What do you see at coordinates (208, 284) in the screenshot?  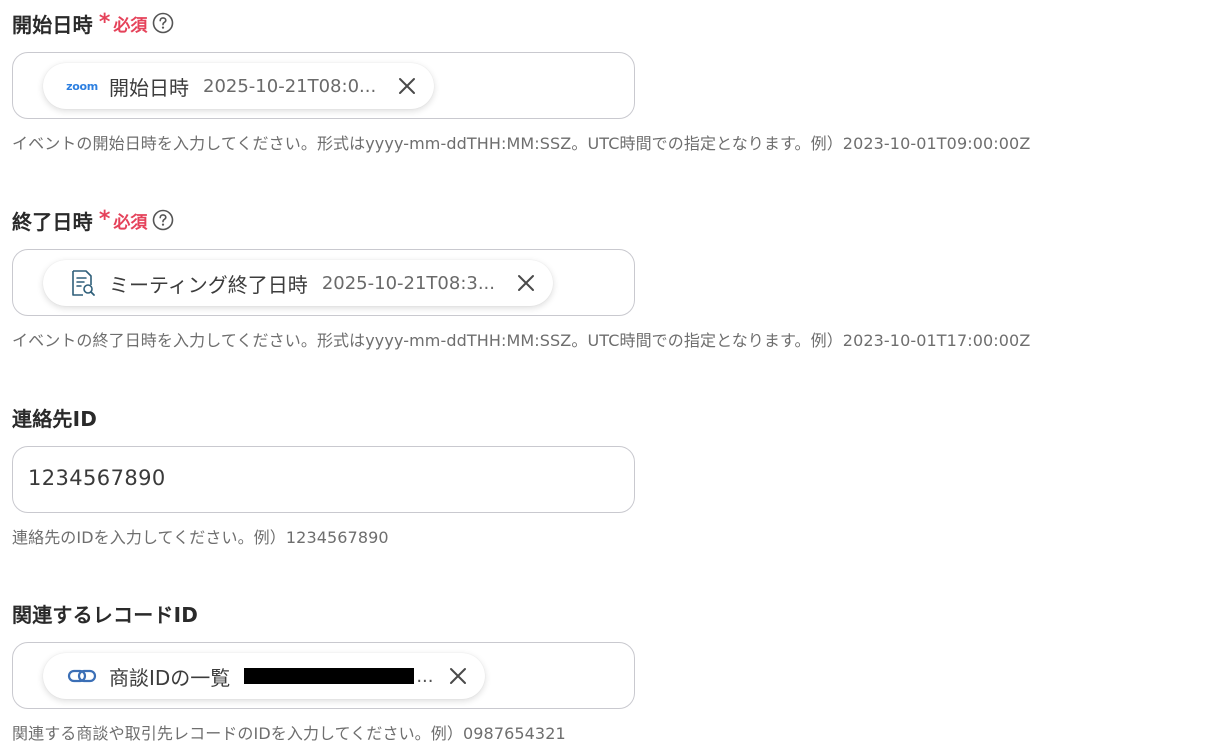 I see `chip-name: ミーティング終了日時` at bounding box center [208, 284].